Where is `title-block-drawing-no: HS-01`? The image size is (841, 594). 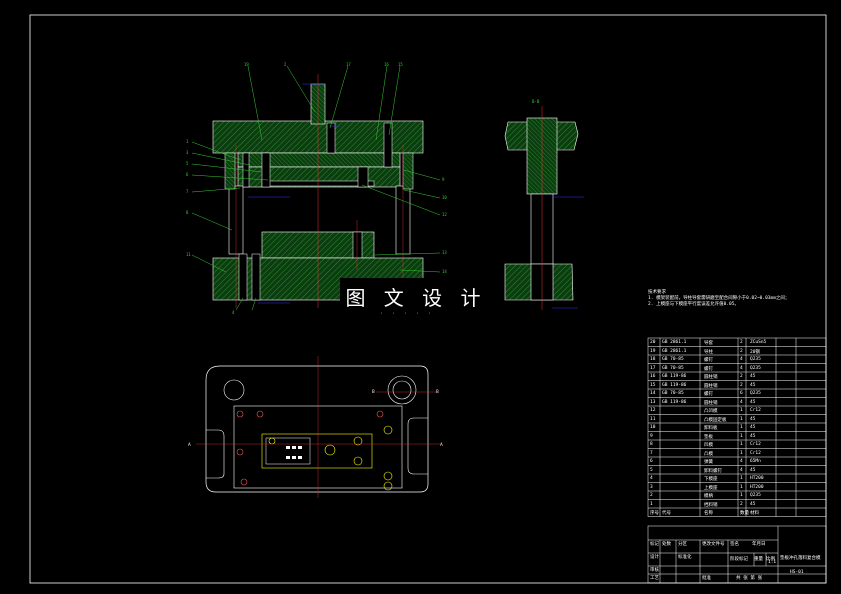 title-block-drawing-no: HS-01 is located at coordinates (797, 572).